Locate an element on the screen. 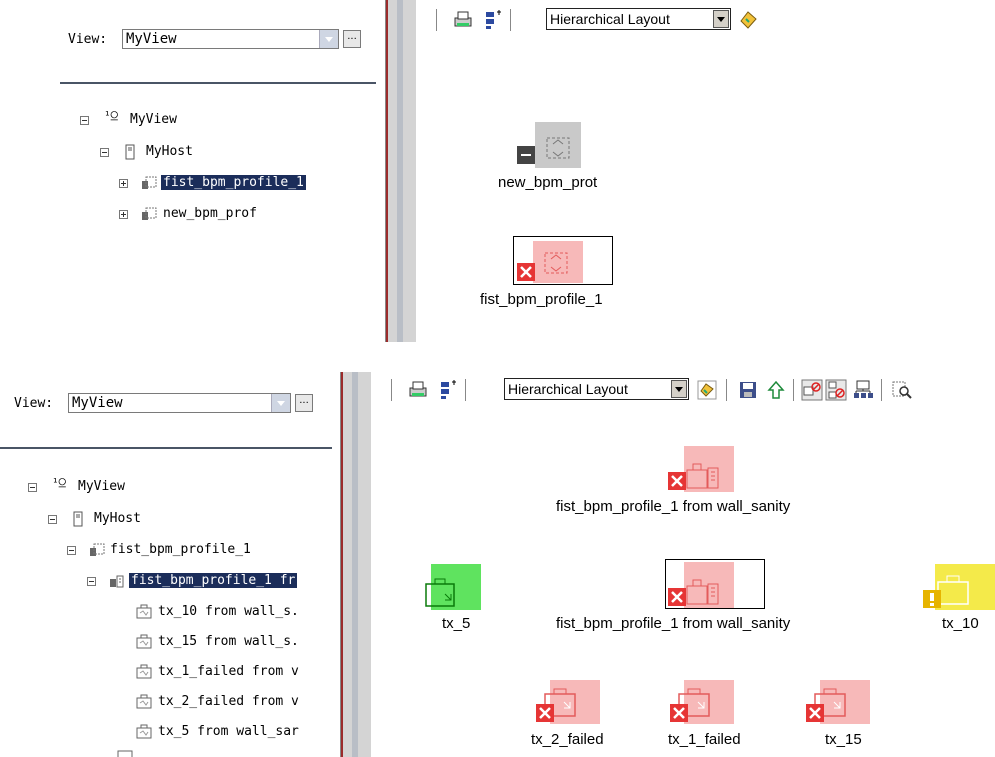  filter-hierarchy-icon is located at coordinates (836, 390).